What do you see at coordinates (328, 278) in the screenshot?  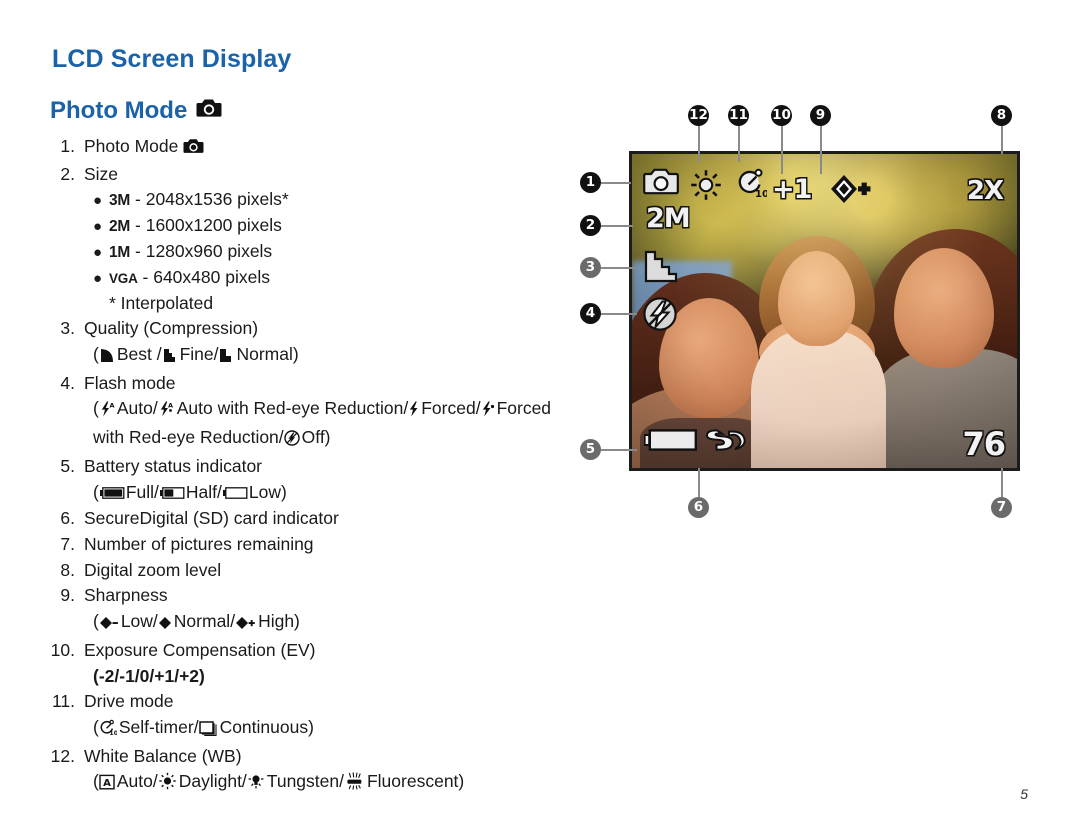 I see `size-bullet: ● VGA - 640x480 pixels` at bounding box center [328, 278].